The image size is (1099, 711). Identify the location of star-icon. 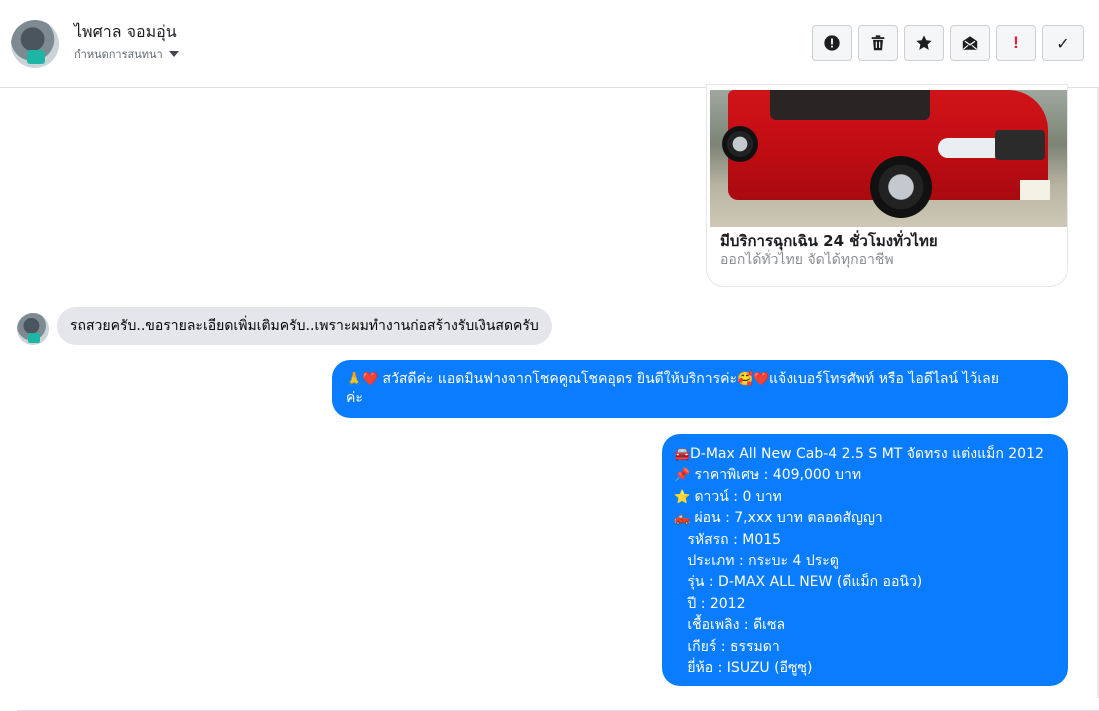
(924, 42).